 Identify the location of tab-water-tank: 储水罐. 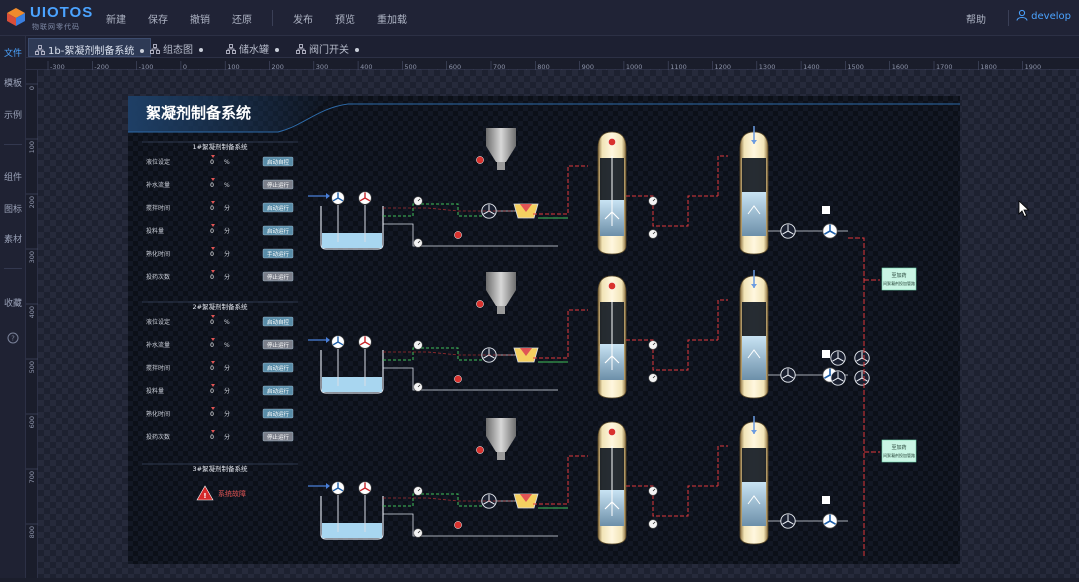
(252, 47).